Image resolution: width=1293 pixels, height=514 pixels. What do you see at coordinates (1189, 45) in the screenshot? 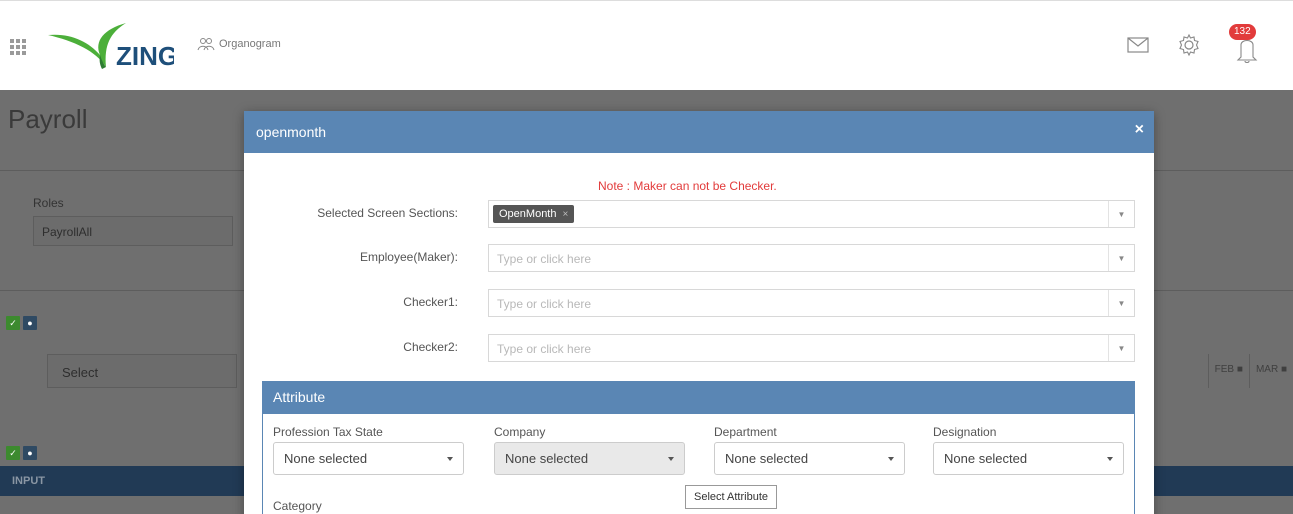
I see `gear-icon` at bounding box center [1189, 45].